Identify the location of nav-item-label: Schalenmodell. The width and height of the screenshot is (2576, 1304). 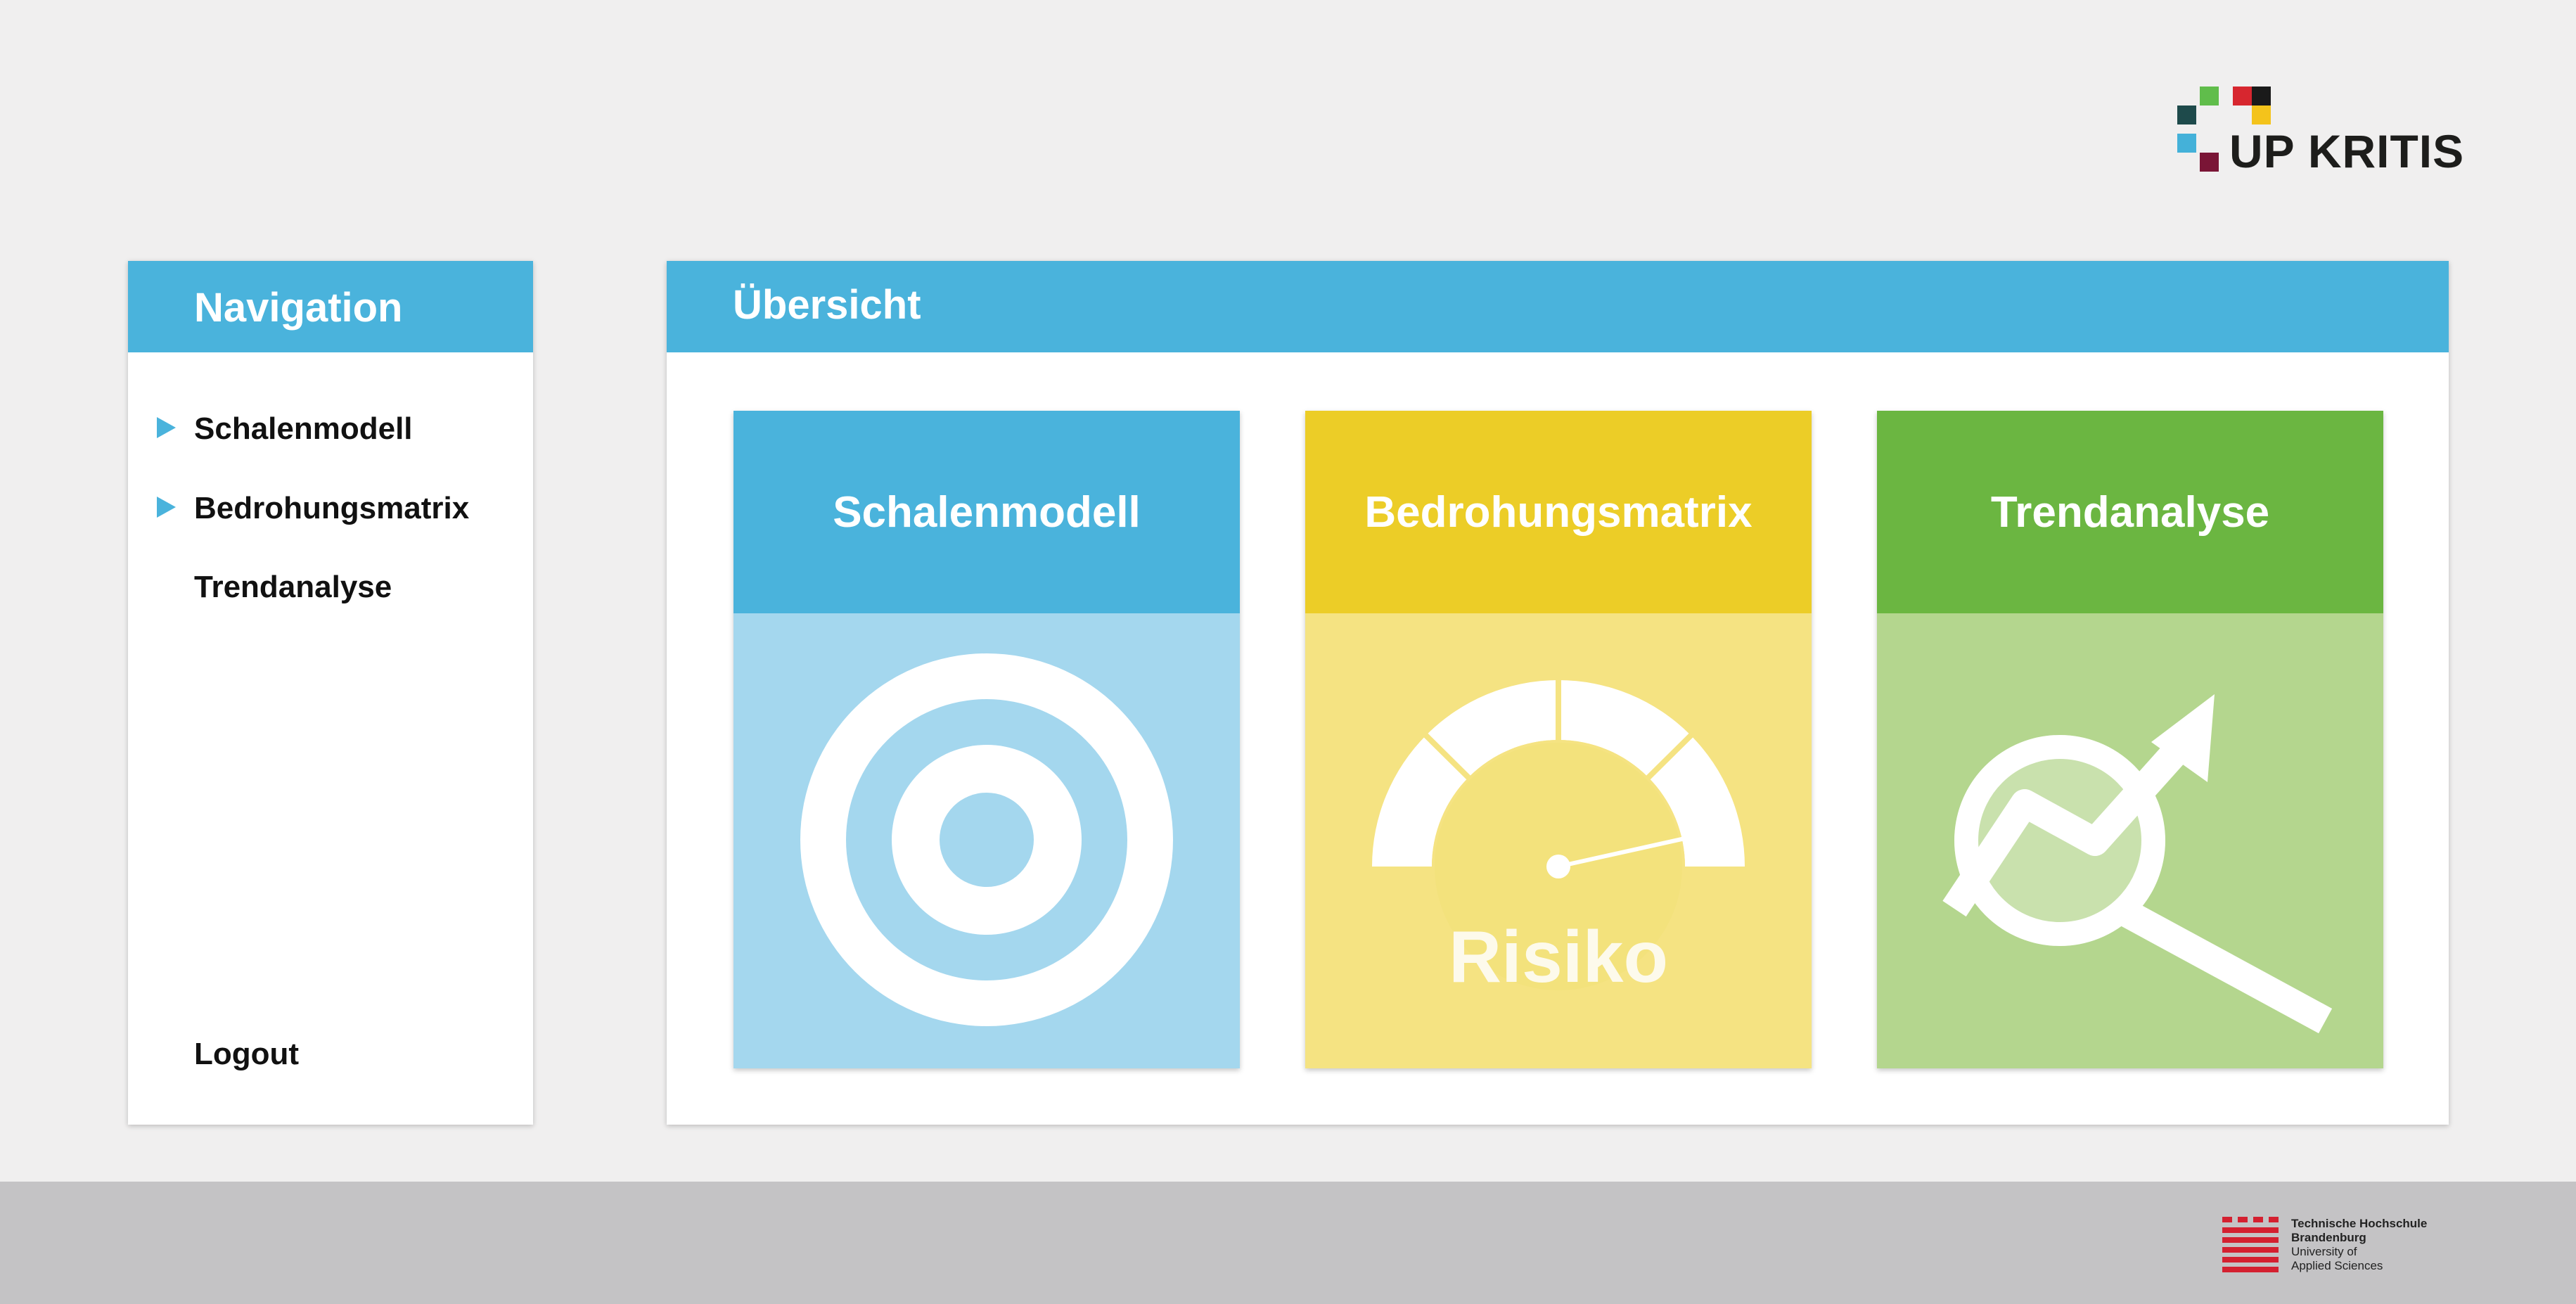
(303, 428).